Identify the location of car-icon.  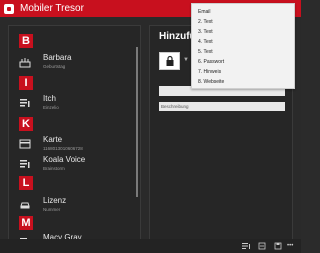
(25, 205).